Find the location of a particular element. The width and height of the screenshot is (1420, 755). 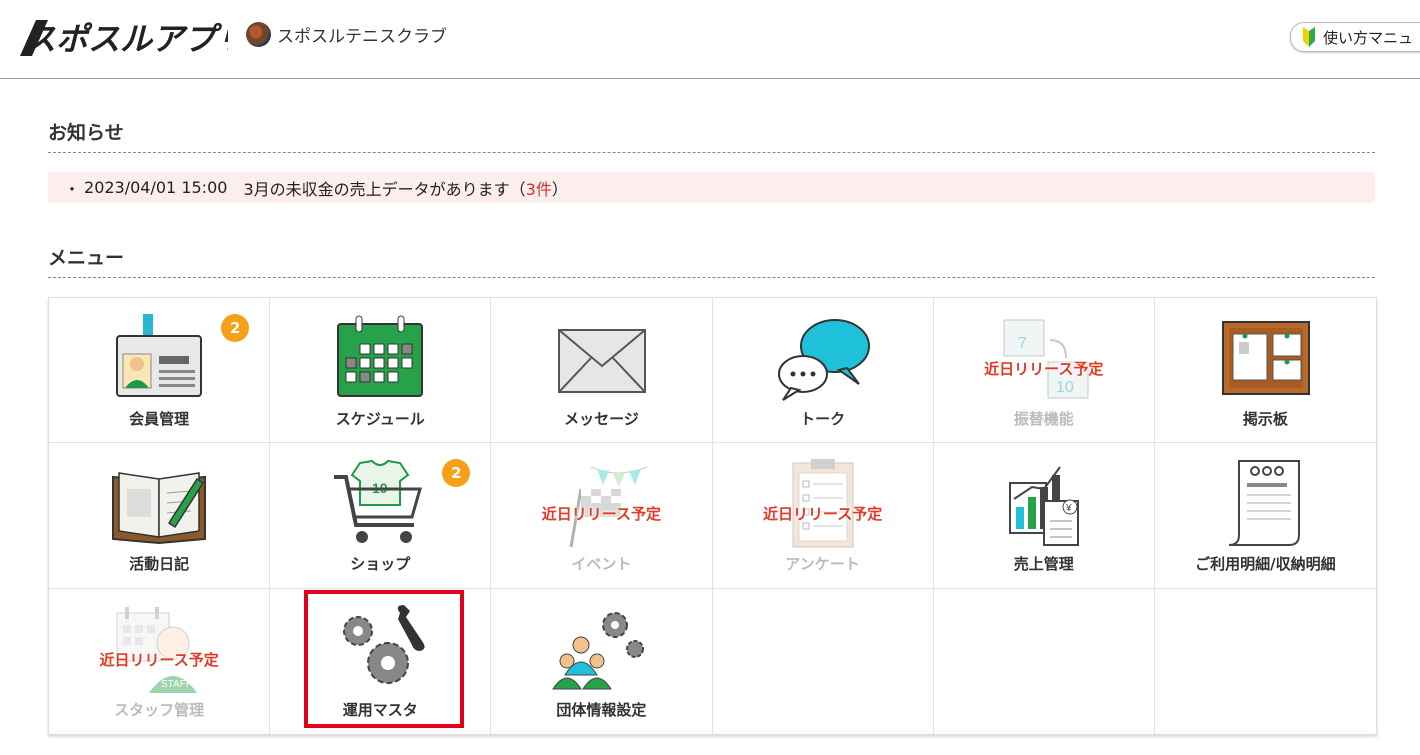

menu-item-schedule: スケジュール is located at coordinates (381, 371).